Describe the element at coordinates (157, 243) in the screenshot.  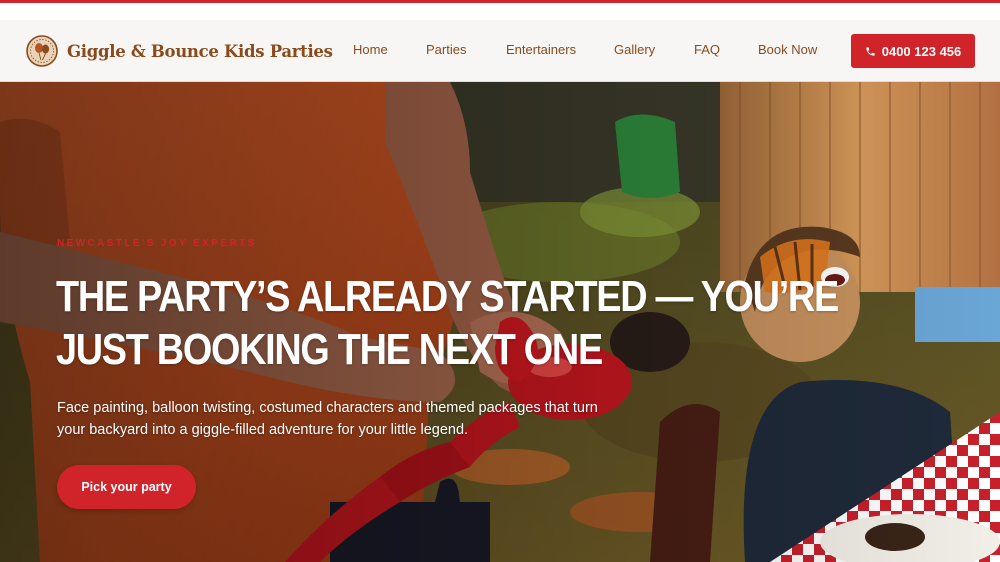
I see `hero-eyebrow: NEWCASTLE'S JOY EXPERTS` at that location.